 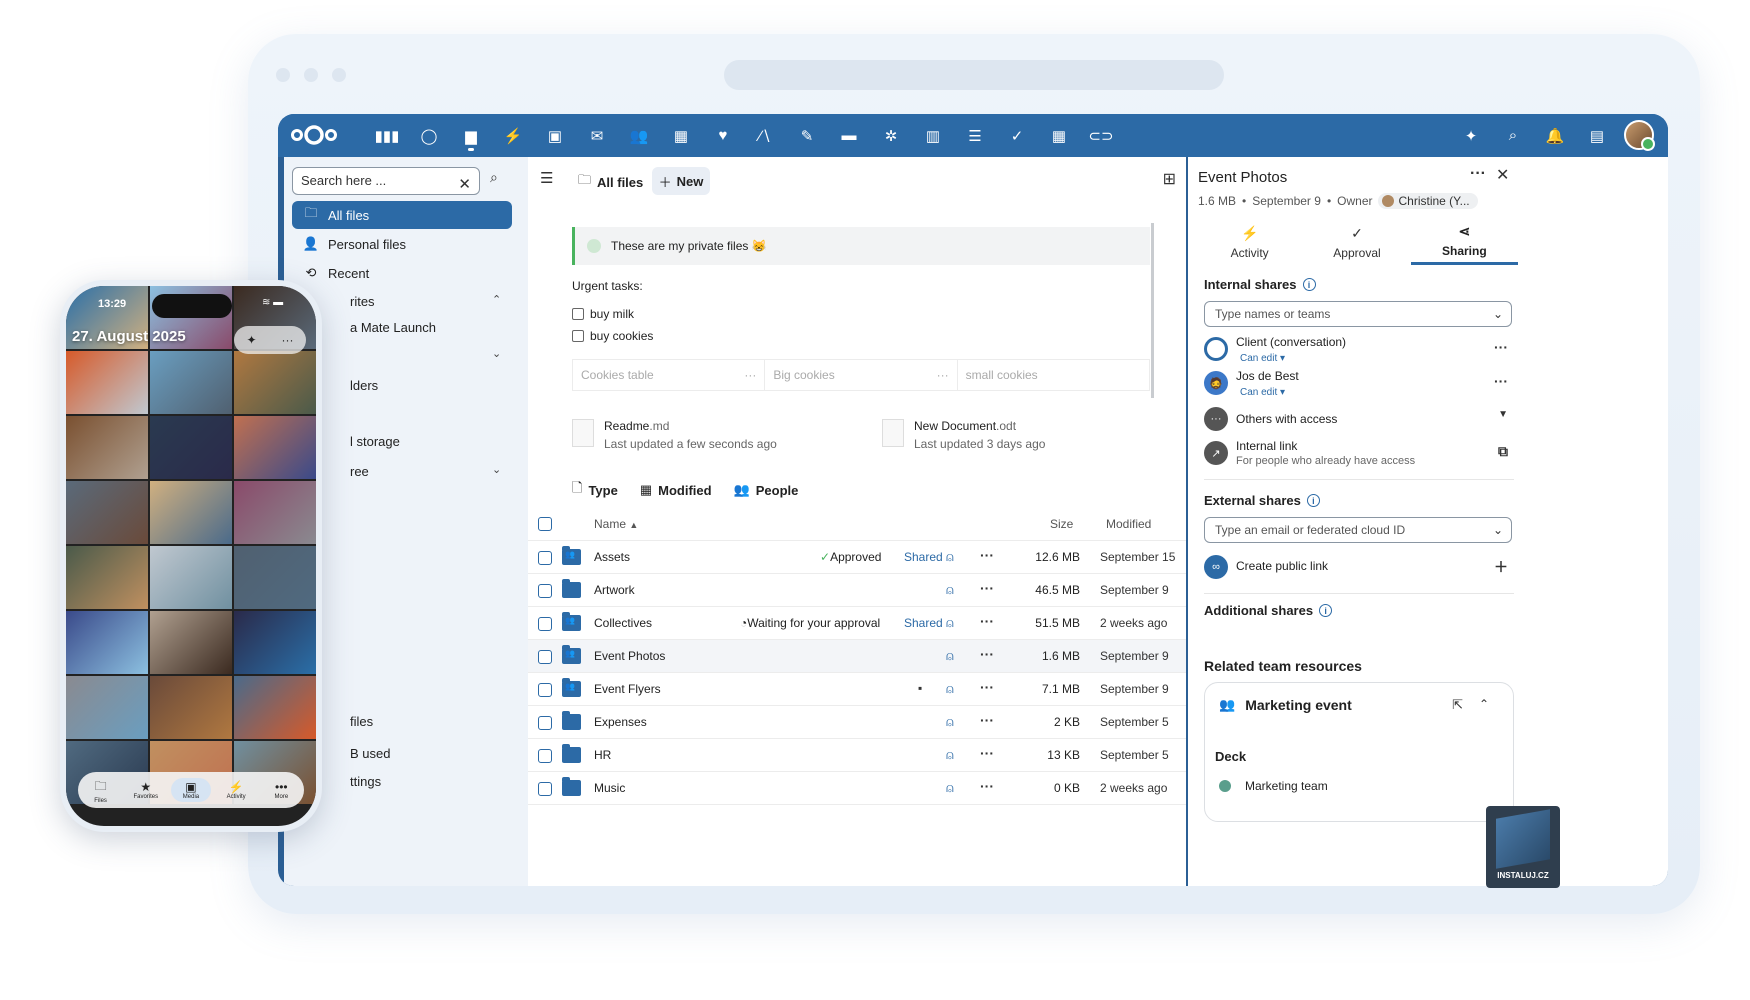 I want to click on dashboard-icon: ▮▮▮, so click(x=387, y=135).